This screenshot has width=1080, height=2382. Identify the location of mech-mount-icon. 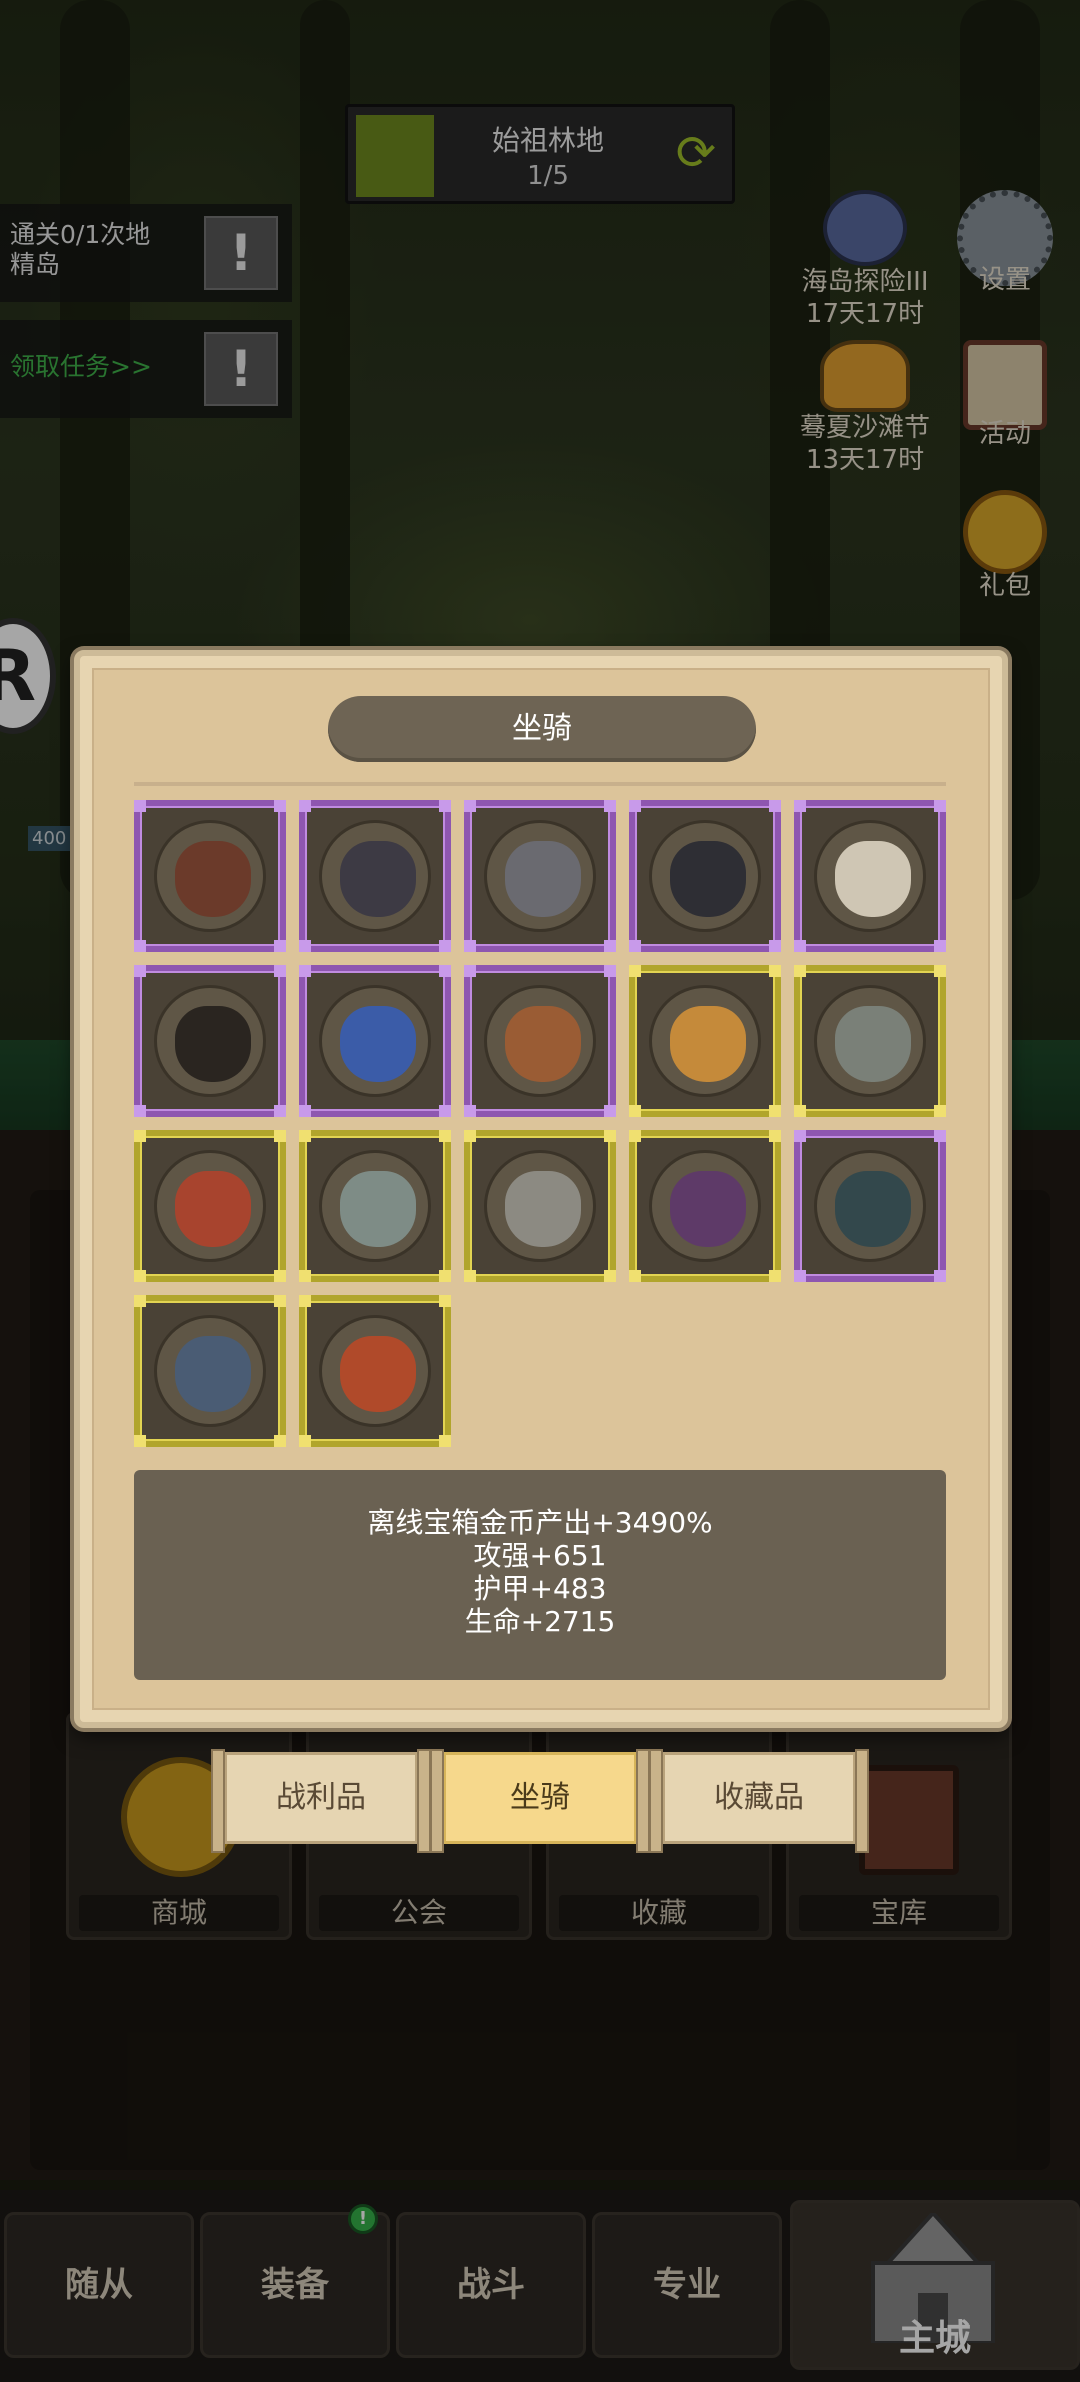
(210, 1206).